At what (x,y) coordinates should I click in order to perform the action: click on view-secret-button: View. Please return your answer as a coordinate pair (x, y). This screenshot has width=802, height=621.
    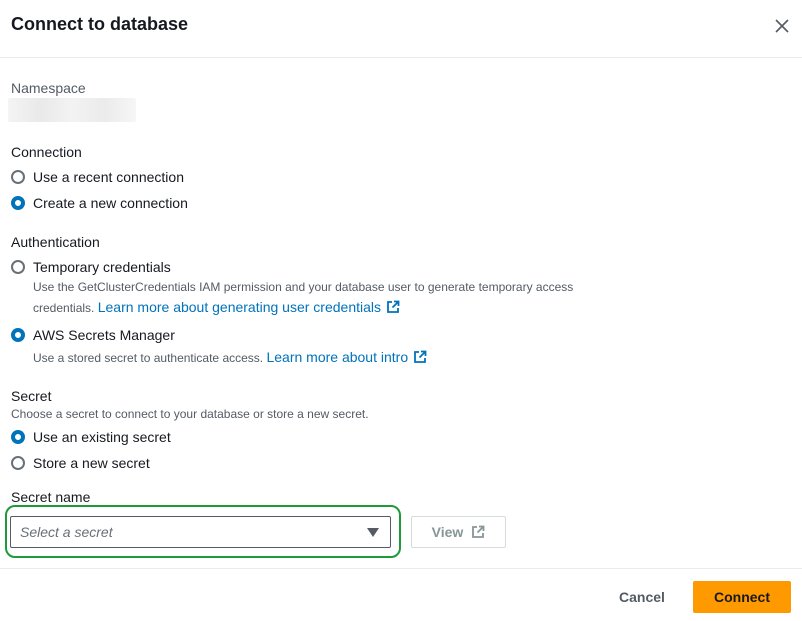
    Looking at the image, I should click on (458, 532).